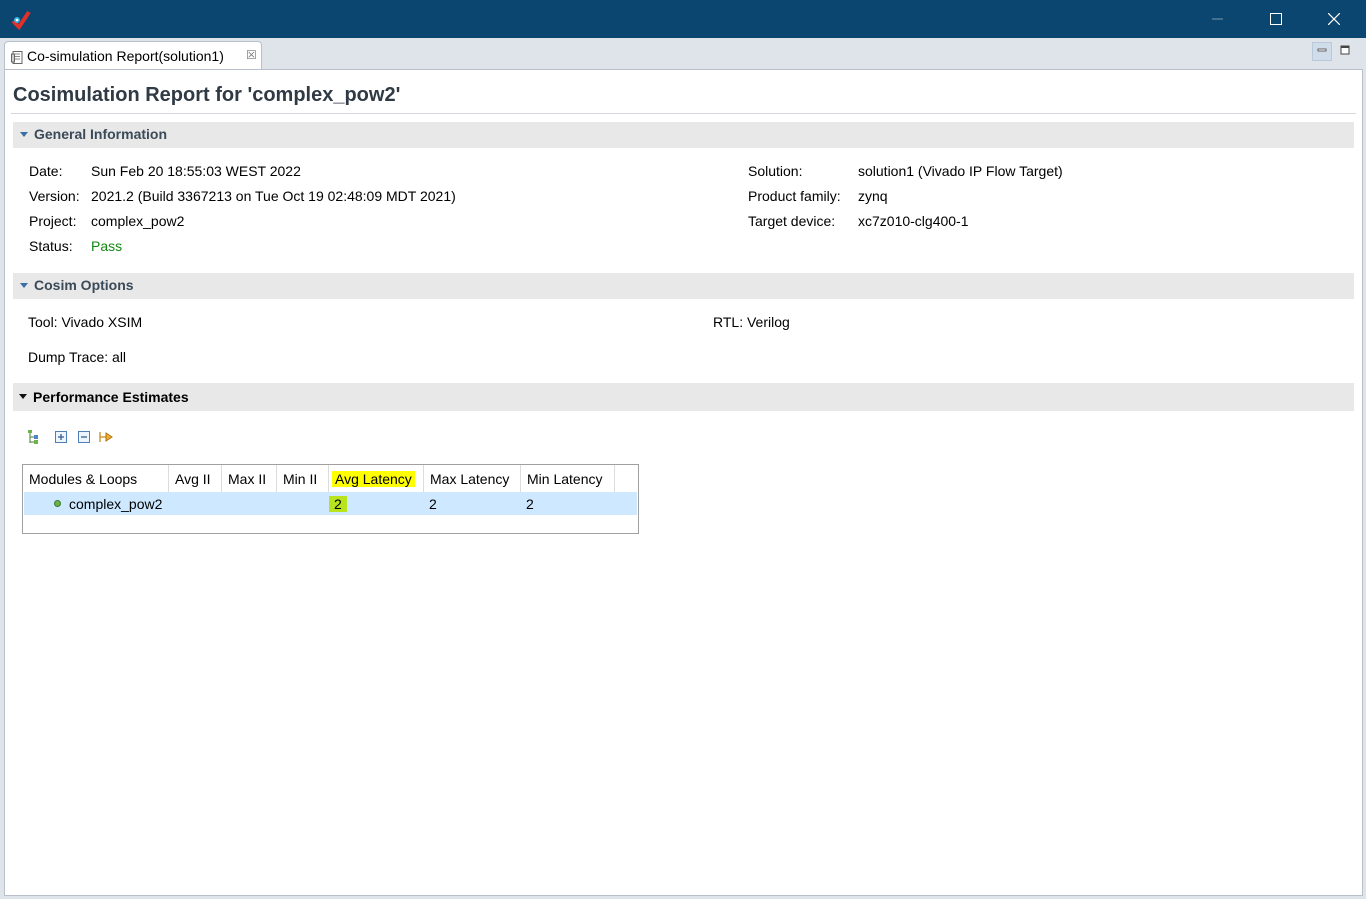  I want to click on minimize-icon, so click(1217, 19).